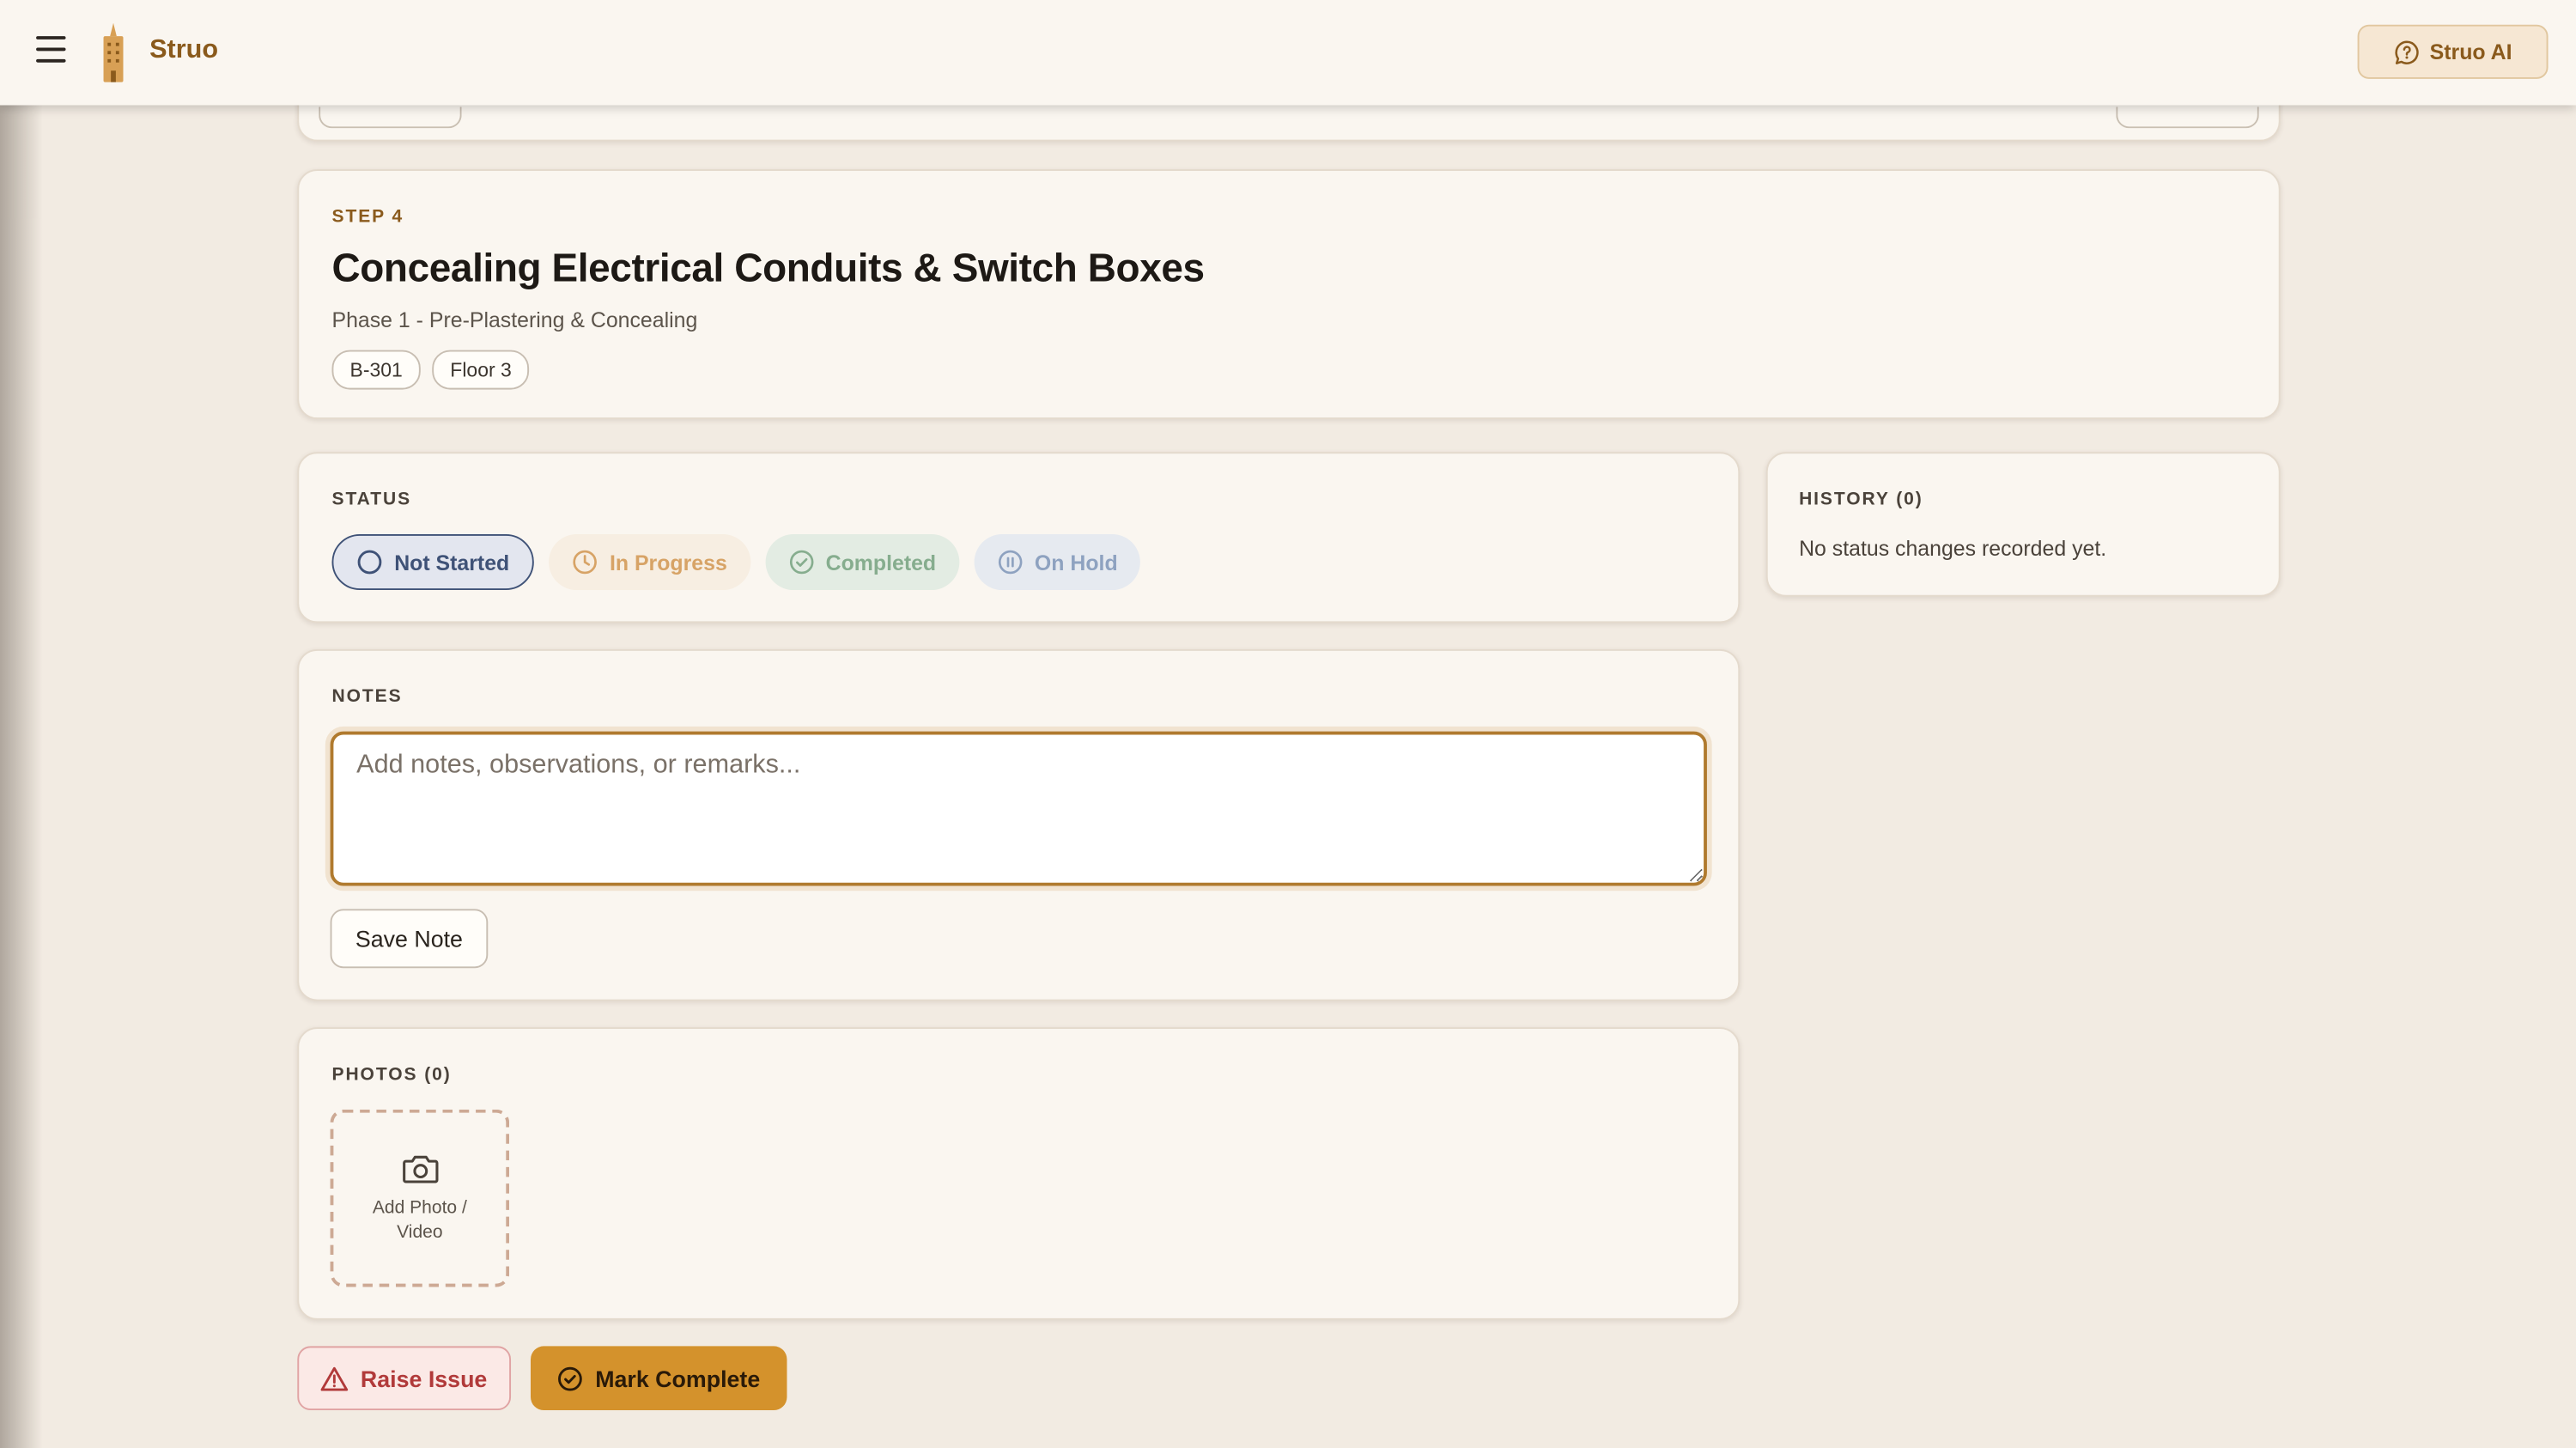 This screenshot has width=2576, height=1448. What do you see at coordinates (1019, 1173) in the screenshot?
I see `photos-card: PHOTOS (0) Add Photo / Video` at bounding box center [1019, 1173].